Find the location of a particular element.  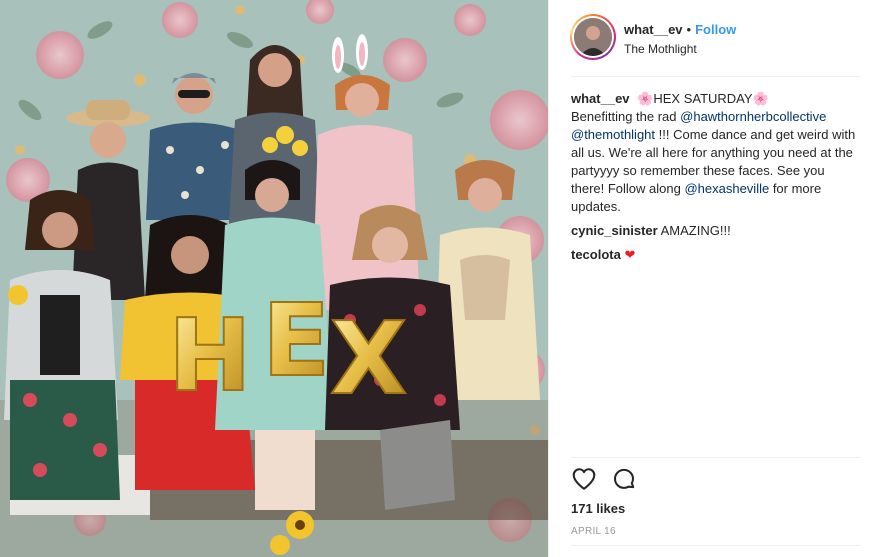

balloon-letter-e: E is located at coordinates (296, 340).